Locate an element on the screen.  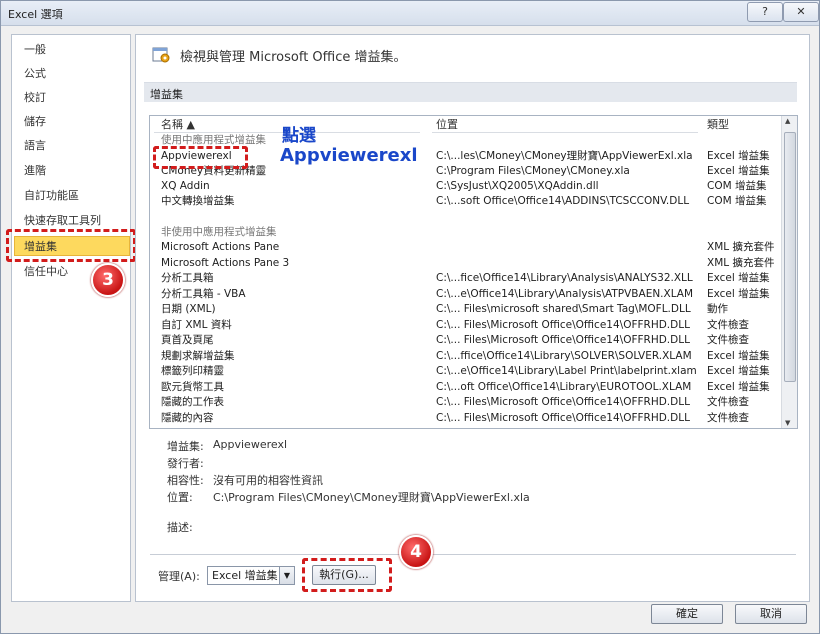
addins-highlight-annotation is located at coordinates (71, 245).